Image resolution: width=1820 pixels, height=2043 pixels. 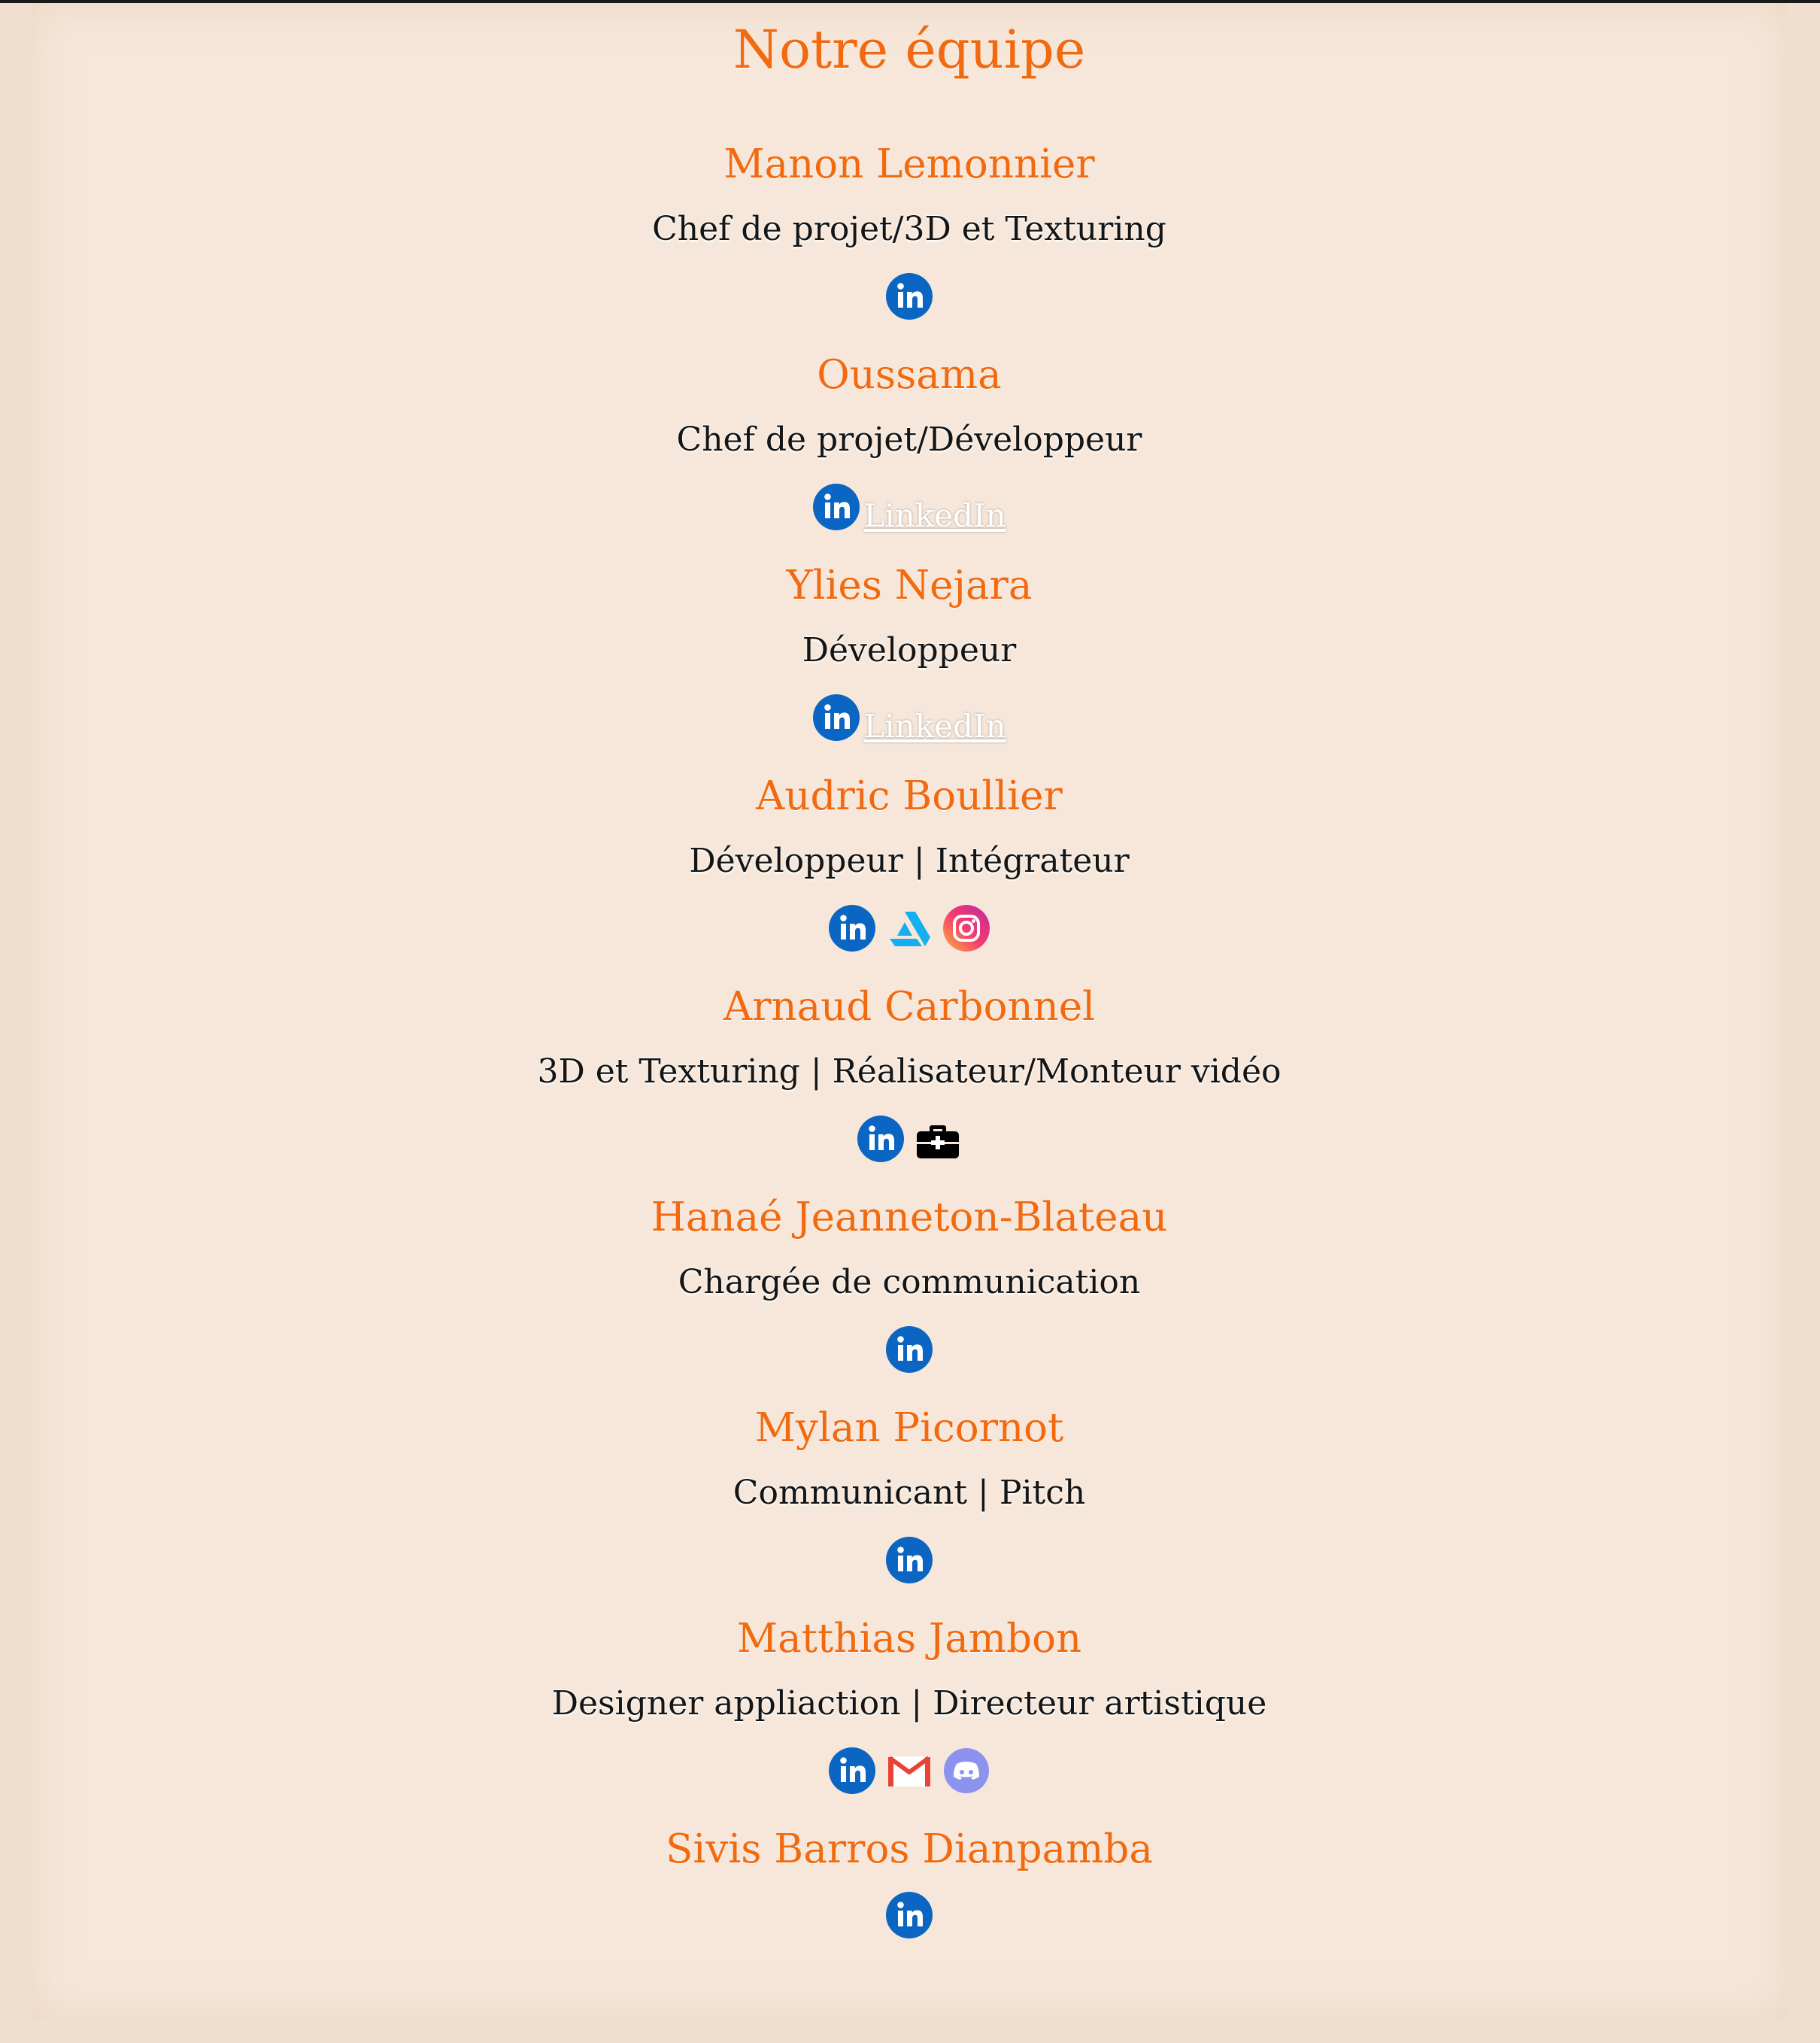 What do you see at coordinates (909, 229) in the screenshot?
I see `member-role: Chef de projet/3D et Texturing` at bounding box center [909, 229].